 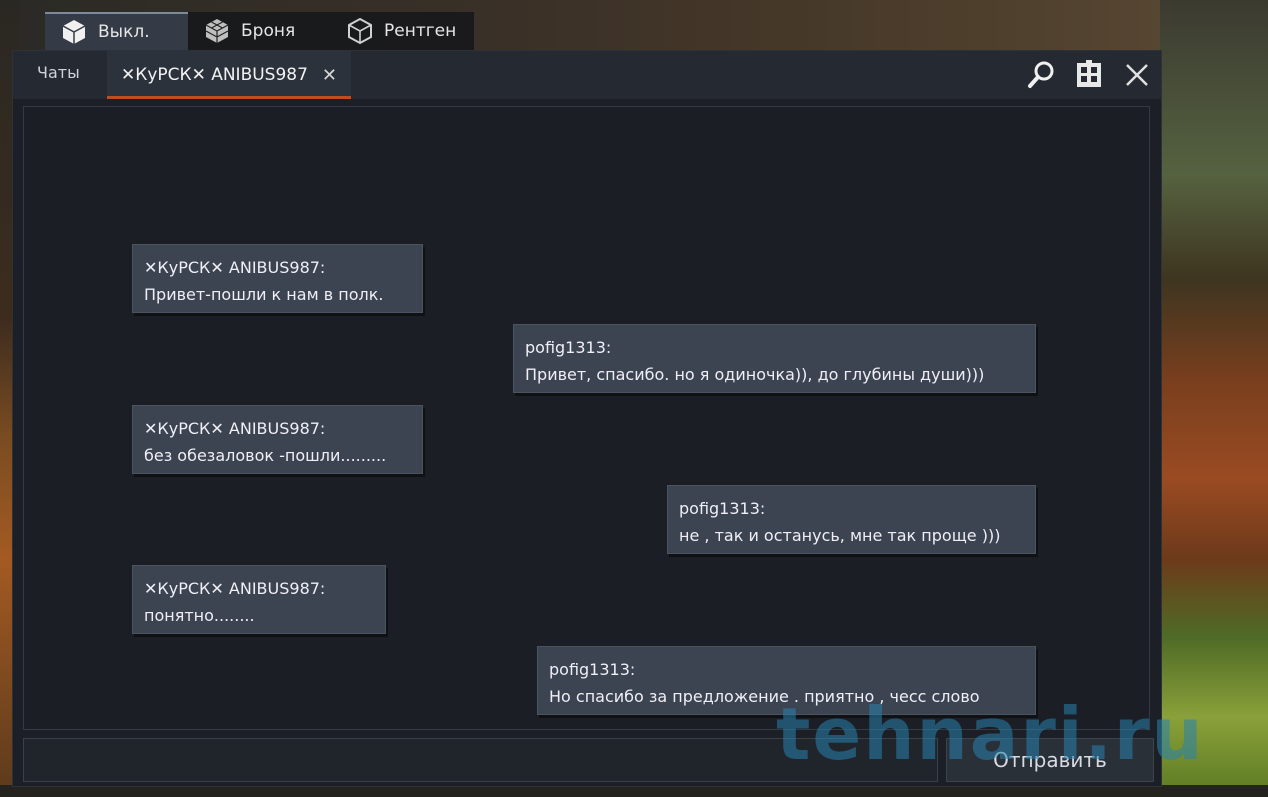 I want to click on tab-active-conversation: ✕КуРСК✕ ANIBUS987 ✕, so click(x=229, y=75).